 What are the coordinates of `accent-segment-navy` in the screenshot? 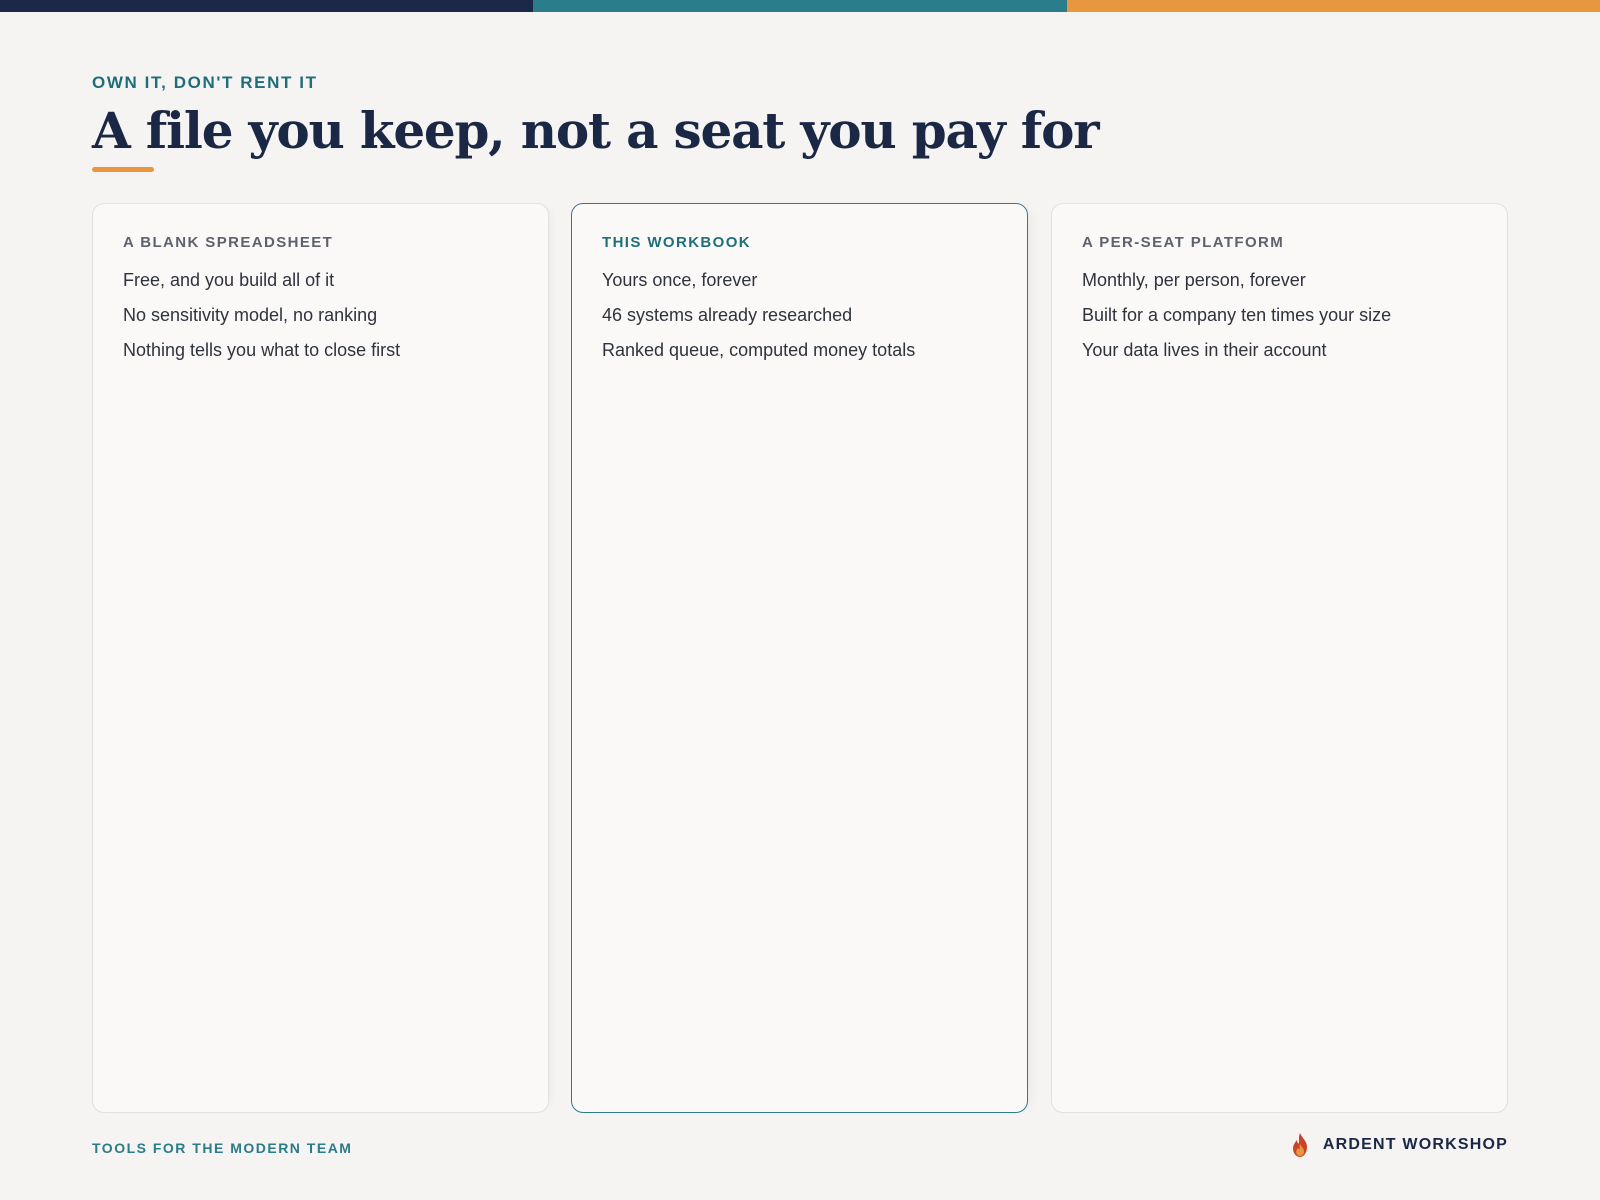 It's located at (267, 6).